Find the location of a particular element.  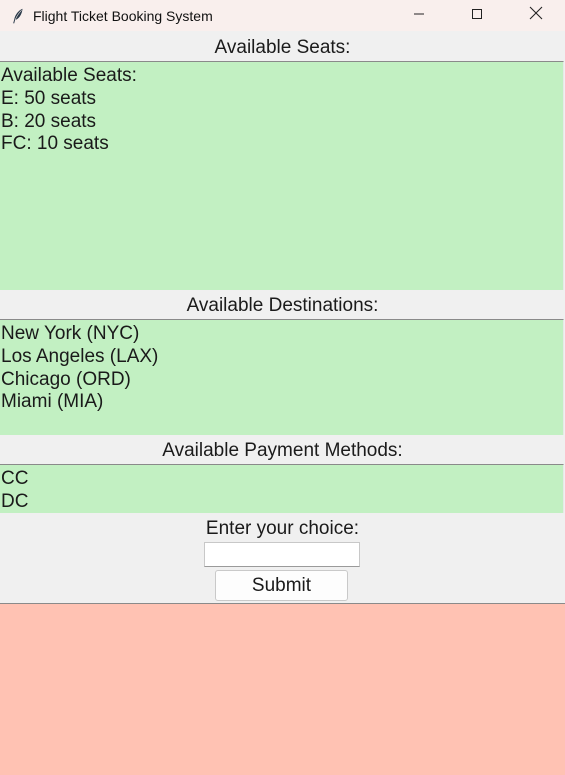

list-item: E: 50 seats is located at coordinates (49, 98).